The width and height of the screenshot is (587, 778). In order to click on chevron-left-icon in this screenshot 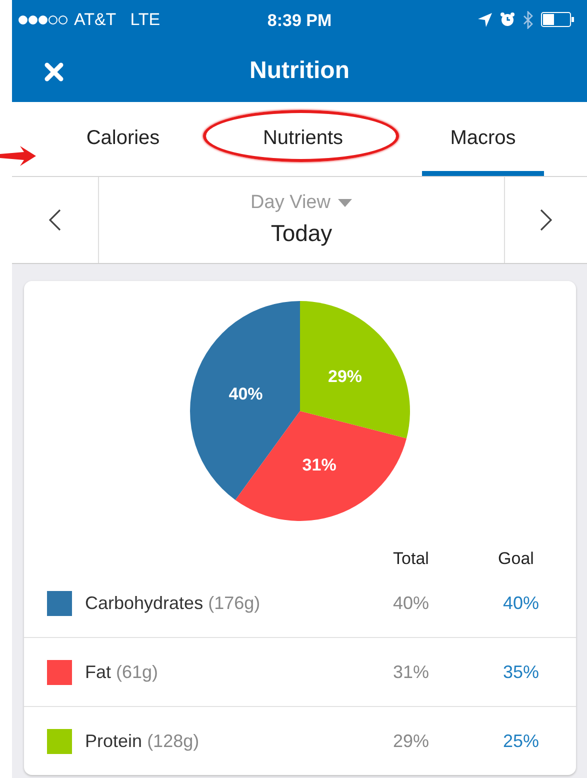, I will do `click(55, 219)`.